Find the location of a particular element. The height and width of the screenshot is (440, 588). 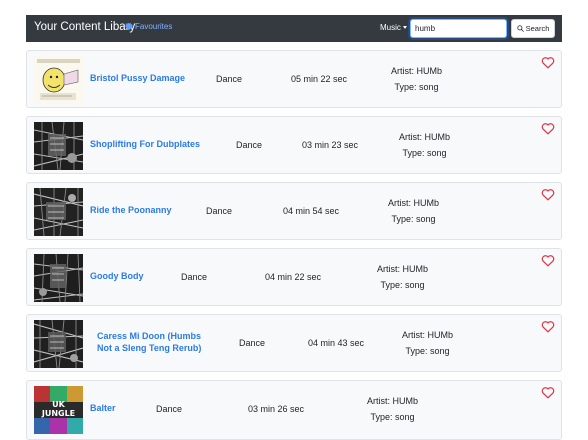

uk-jungle-cover-thumbnail: UK JUNGLE is located at coordinates (58, 410).